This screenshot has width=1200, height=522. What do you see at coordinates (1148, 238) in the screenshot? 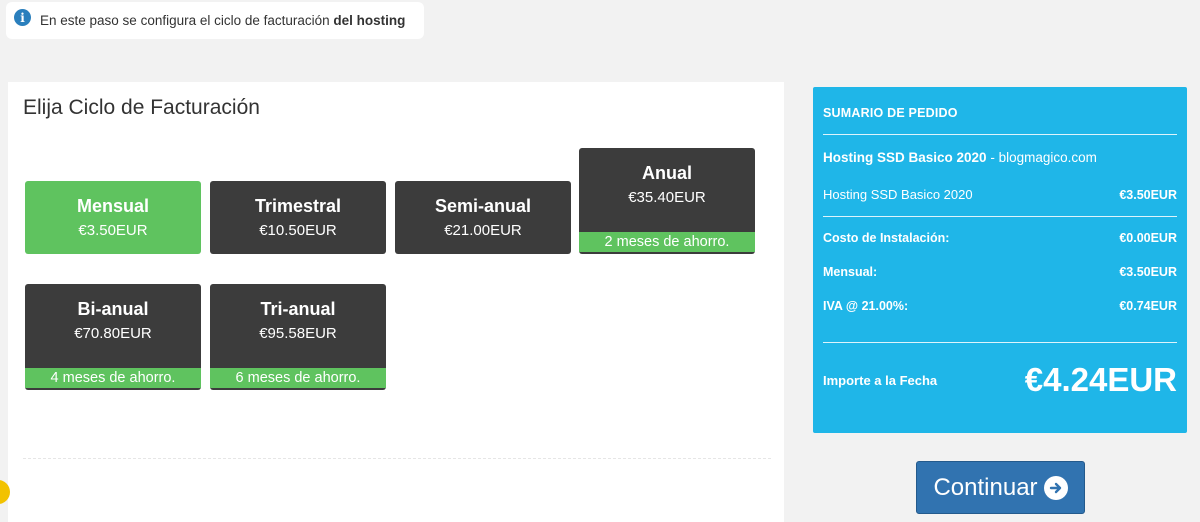
I see `summary-setup-value: €0.00EUR` at bounding box center [1148, 238].